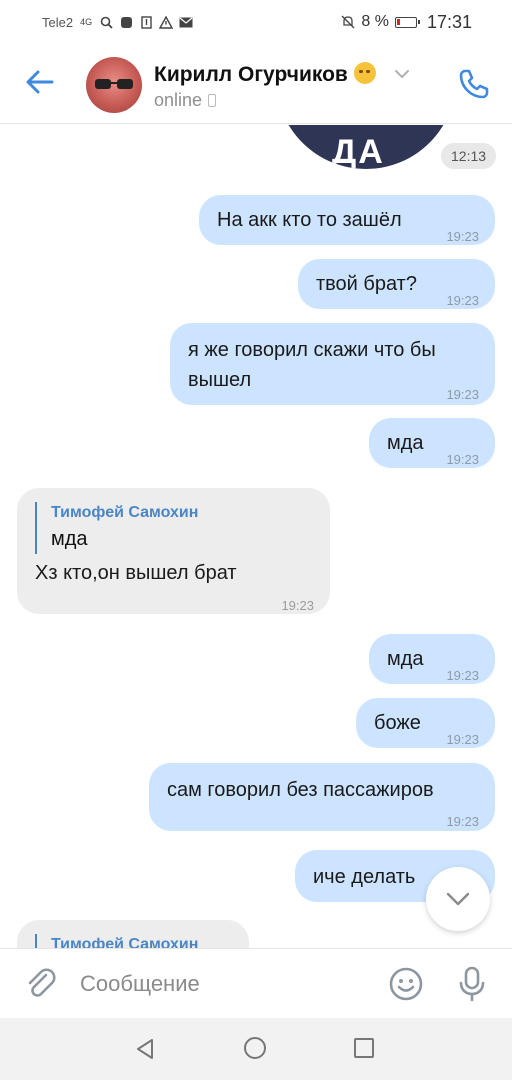  I want to click on phone-call-icon, so click(474, 84).